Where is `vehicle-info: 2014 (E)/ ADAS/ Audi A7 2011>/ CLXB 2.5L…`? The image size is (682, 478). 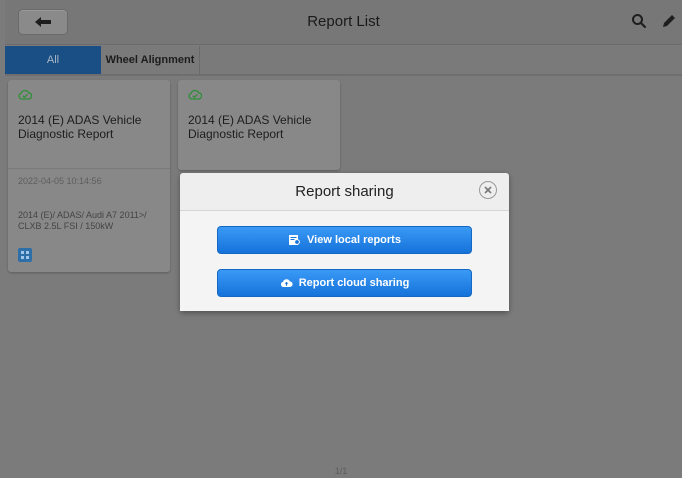 vehicle-info: 2014 (E)/ ADAS/ Audi A7 2011>/ CLXB 2.5L… is located at coordinates (82, 220).